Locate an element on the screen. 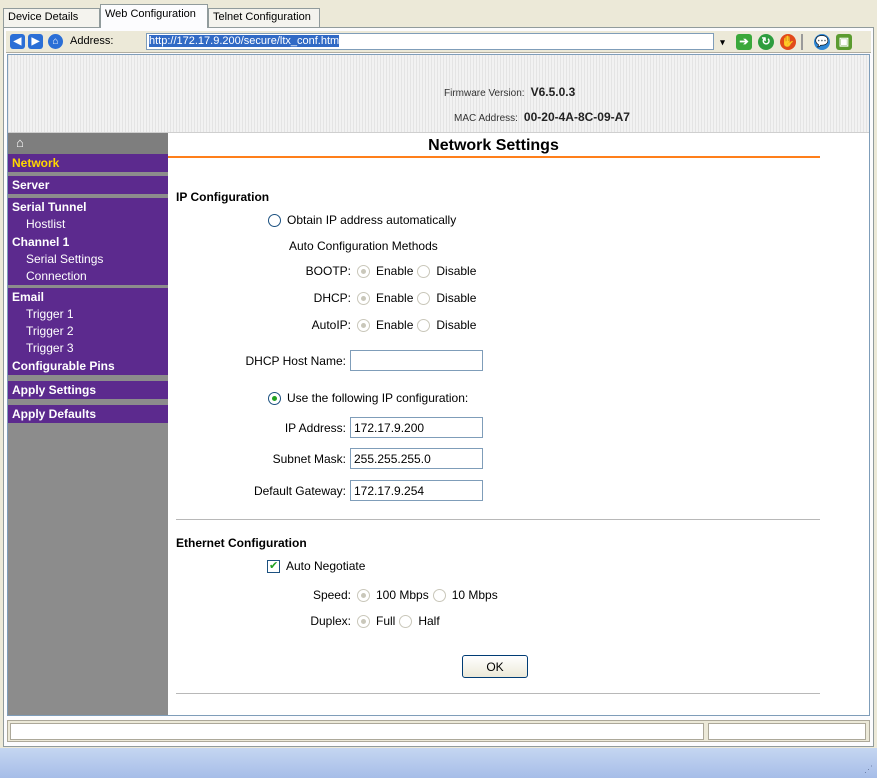 This screenshot has height=778, width=877. address-url: http://172.17.9.200/secure/ltx_conf.htm is located at coordinates (244, 41).